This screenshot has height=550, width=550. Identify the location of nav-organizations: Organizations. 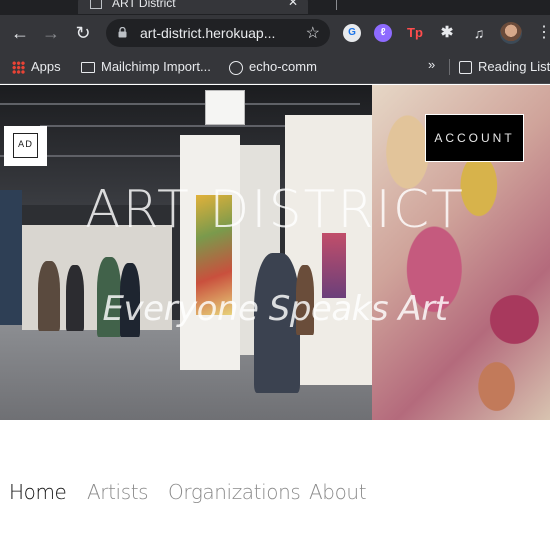
(234, 492).